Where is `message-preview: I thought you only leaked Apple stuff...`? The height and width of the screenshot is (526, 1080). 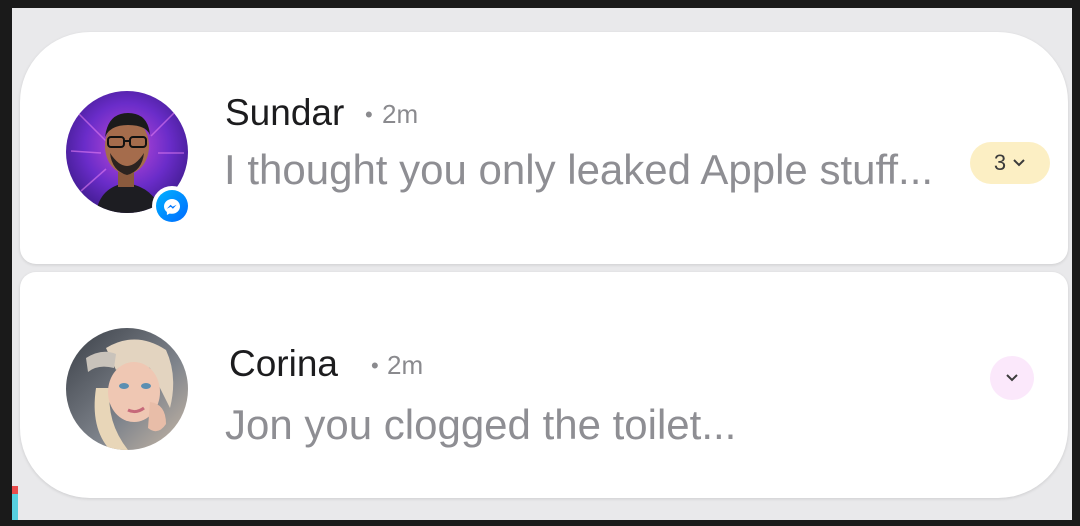
message-preview: I thought you only leaked Apple stuff... is located at coordinates (579, 169).